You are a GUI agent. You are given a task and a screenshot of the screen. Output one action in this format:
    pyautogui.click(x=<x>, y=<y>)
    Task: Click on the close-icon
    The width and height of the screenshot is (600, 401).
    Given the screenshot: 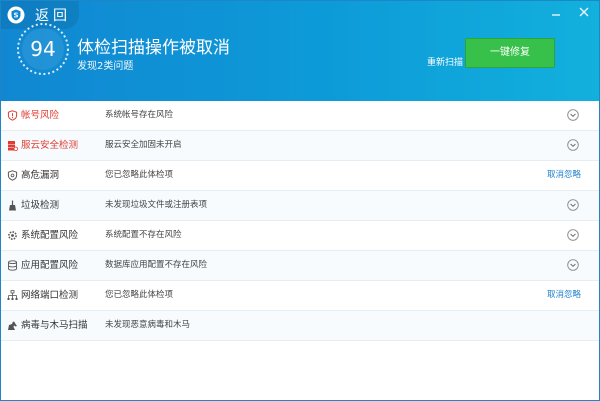 What is the action you would take?
    pyautogui.click(x=584, y=12)
    